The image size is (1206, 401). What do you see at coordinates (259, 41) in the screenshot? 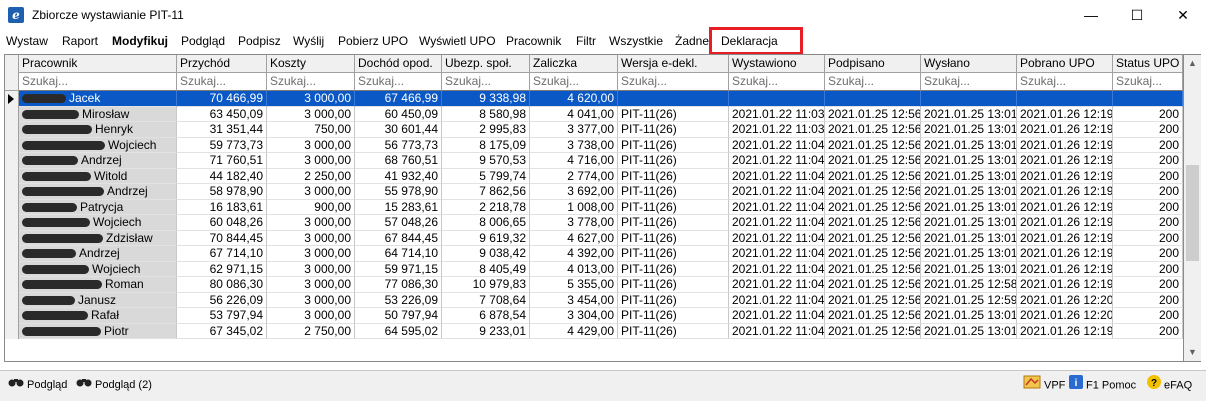
I see `menu-item-podpisz: Podpisz` at bounding box center [259, 41].